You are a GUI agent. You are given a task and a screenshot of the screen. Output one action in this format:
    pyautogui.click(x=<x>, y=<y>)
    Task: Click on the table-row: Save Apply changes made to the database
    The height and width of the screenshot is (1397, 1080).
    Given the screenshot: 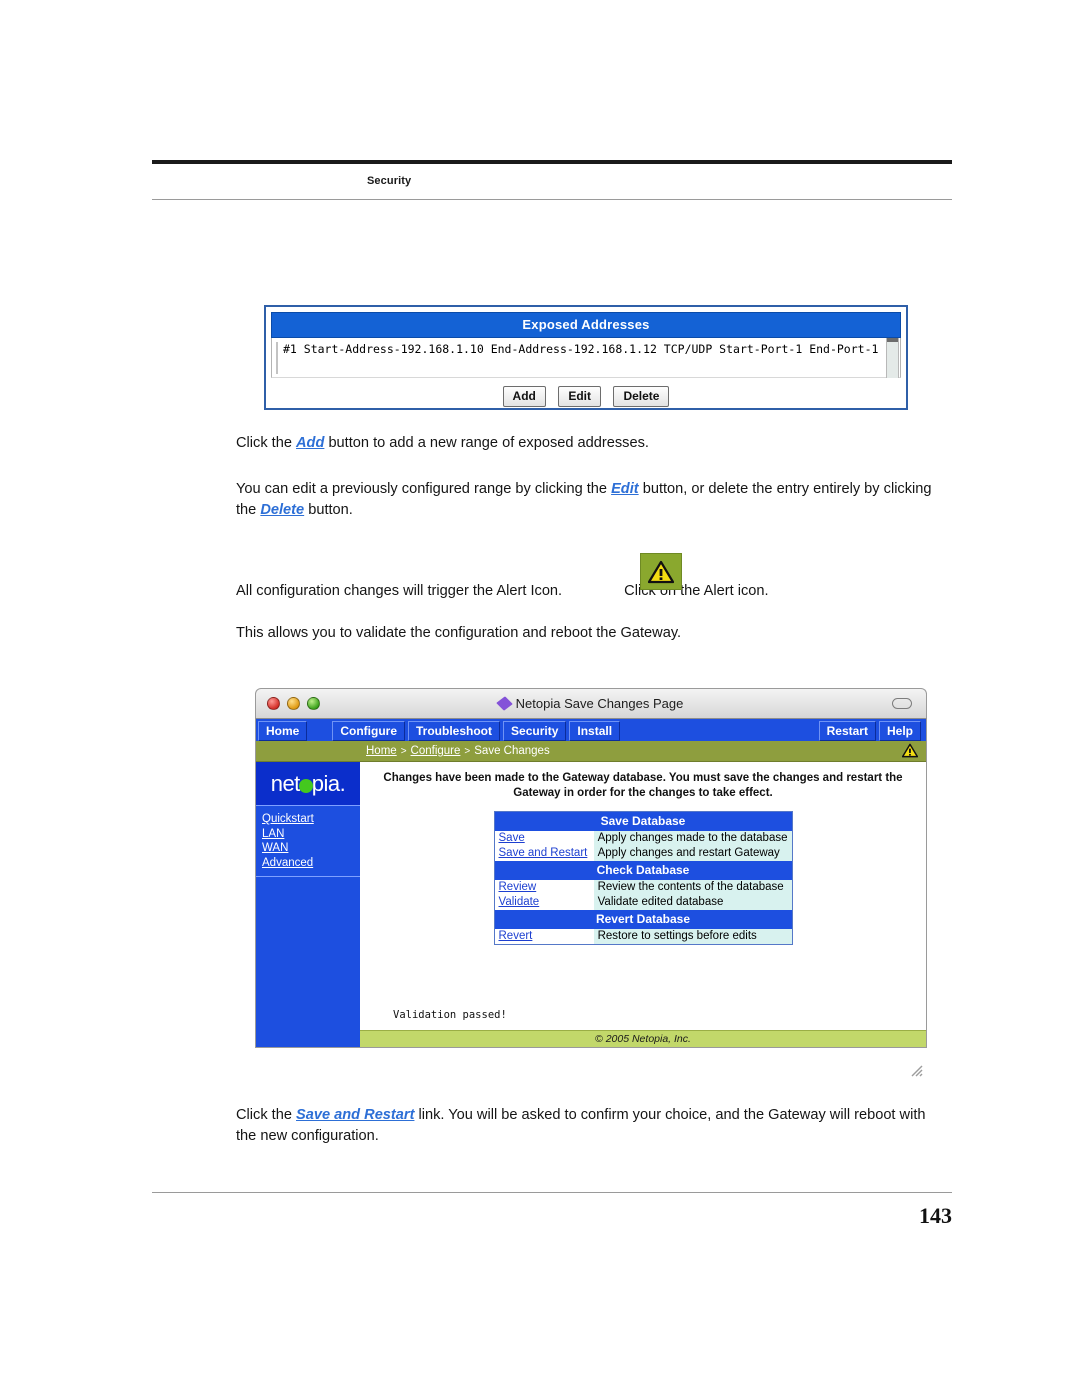 What is the action you would take?
    pyautogui.click(x=643, y=838)
    